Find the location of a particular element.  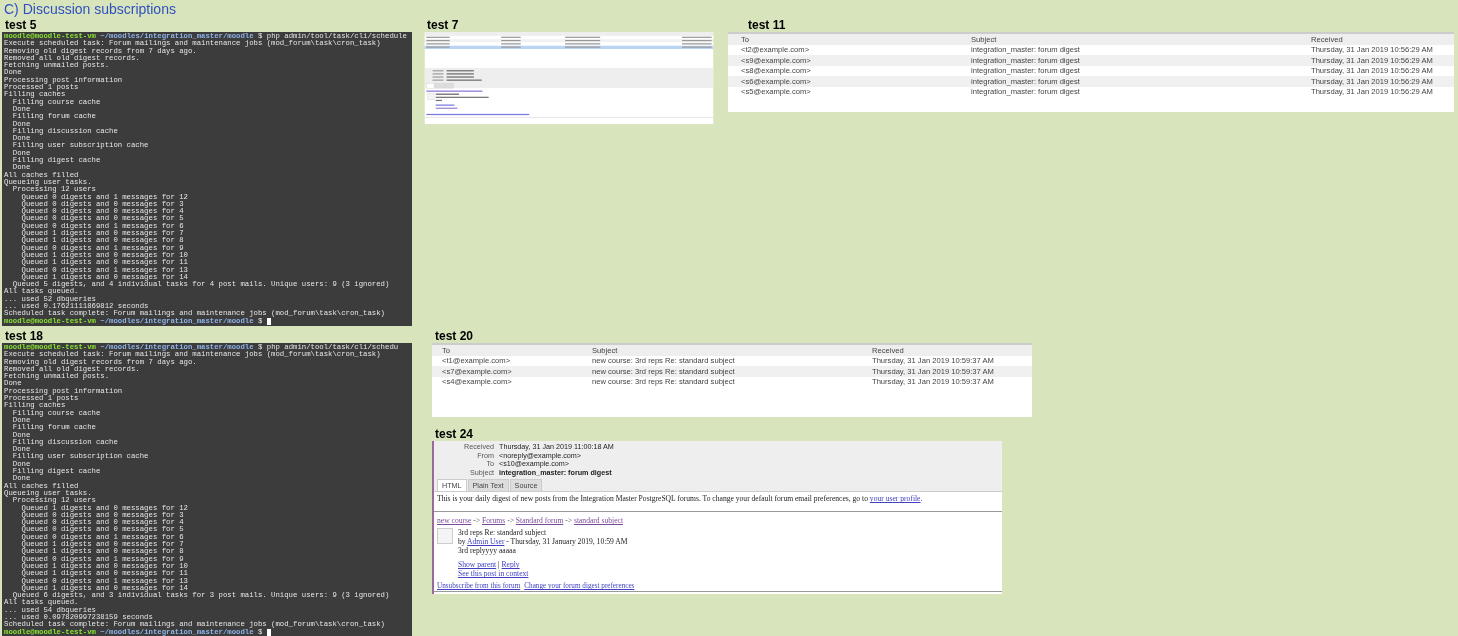

section-label: test 24 is located at coordinates (454, 434).